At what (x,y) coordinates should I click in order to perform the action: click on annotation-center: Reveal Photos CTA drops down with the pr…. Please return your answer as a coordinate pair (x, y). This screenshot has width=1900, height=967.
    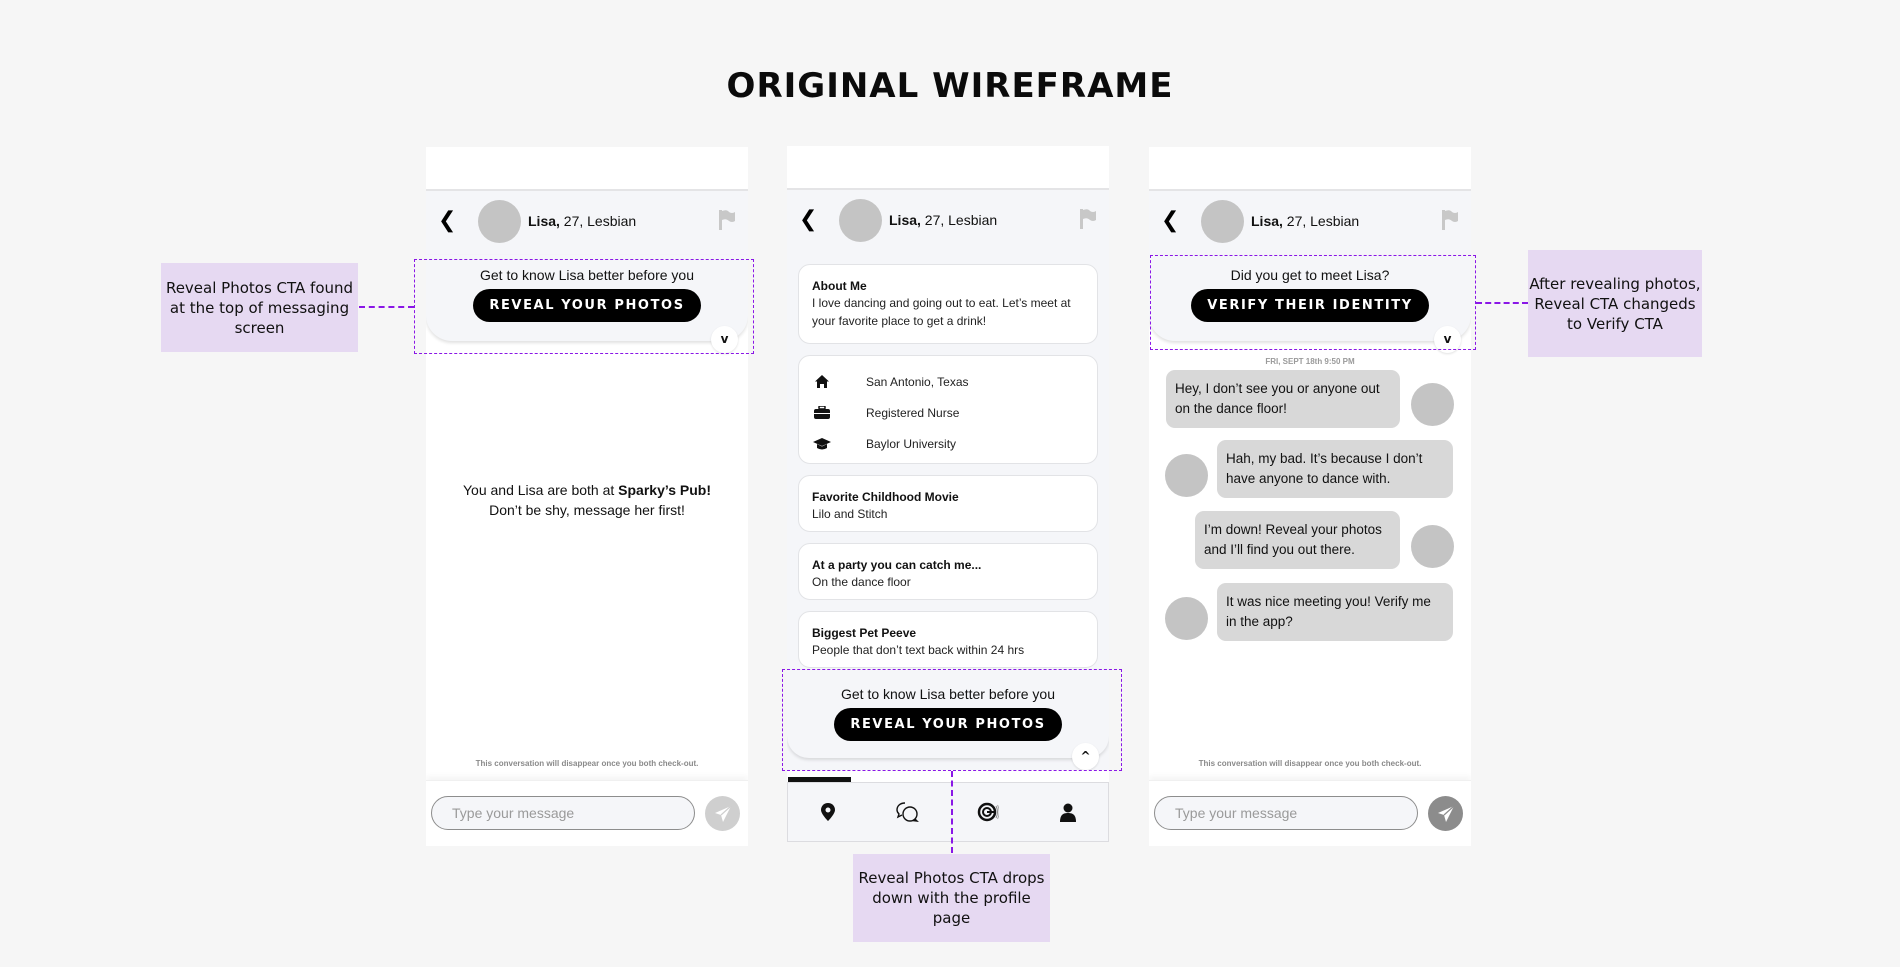
    Looking at the image, I should click on (951, 898).